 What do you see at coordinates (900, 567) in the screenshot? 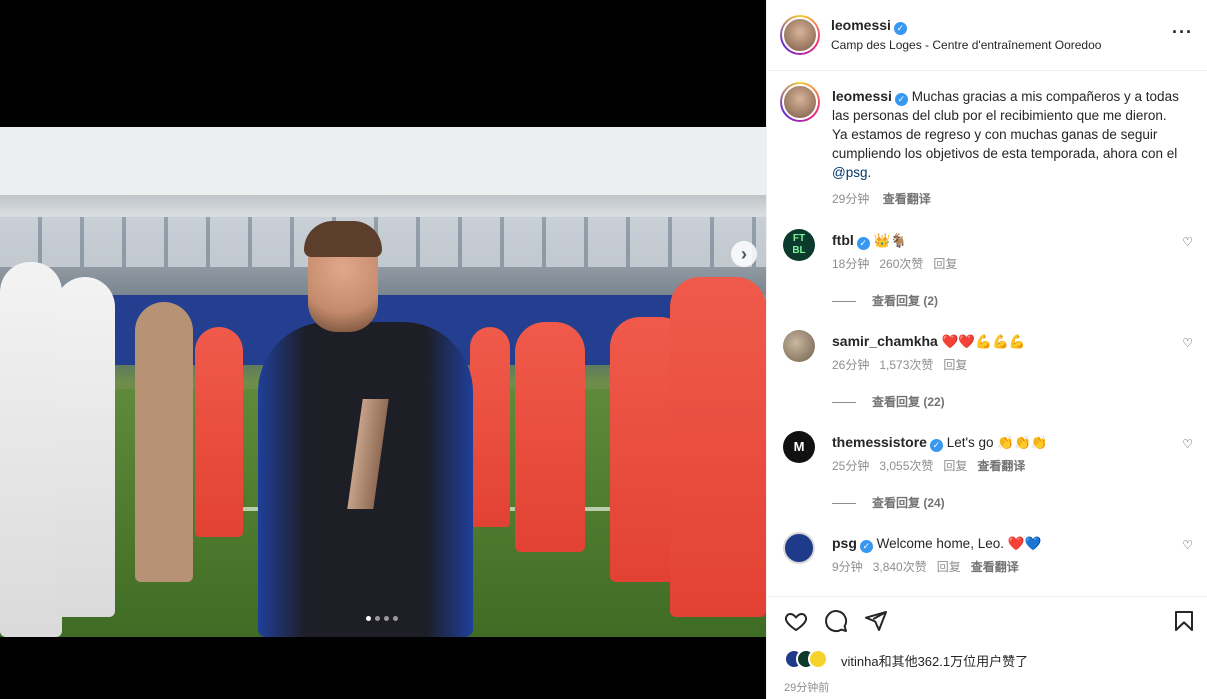
I see `comment-likes: 3,840次赞` at bounding box center [900, 567].